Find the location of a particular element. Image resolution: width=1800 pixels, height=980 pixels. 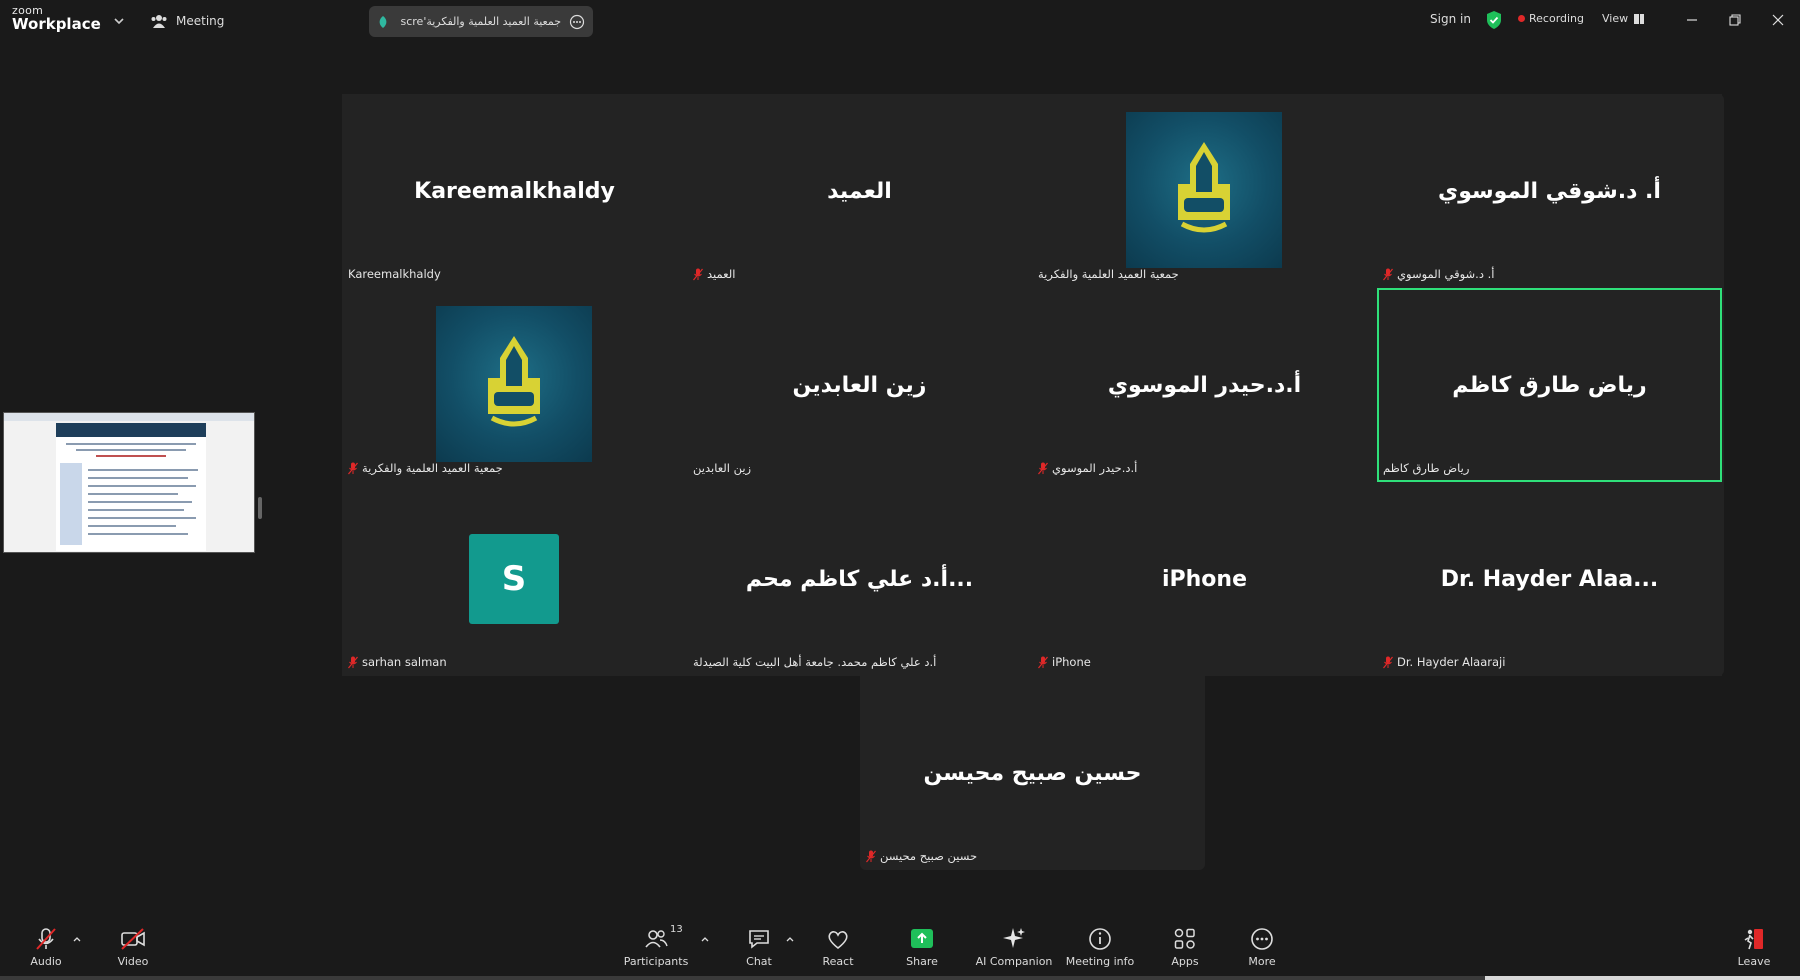

participant-tile: أ. د.شوقي الموسوي أ. د.شوقي الموسوي is located at coordinates (1549, 191).